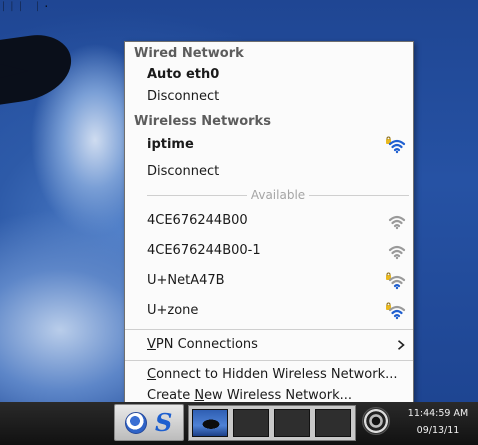 The image size is (478, 445). Describe the element at coordinates (206, 344) in the screenshot. I see `vpn-label-rest: PN Connections` at that location.